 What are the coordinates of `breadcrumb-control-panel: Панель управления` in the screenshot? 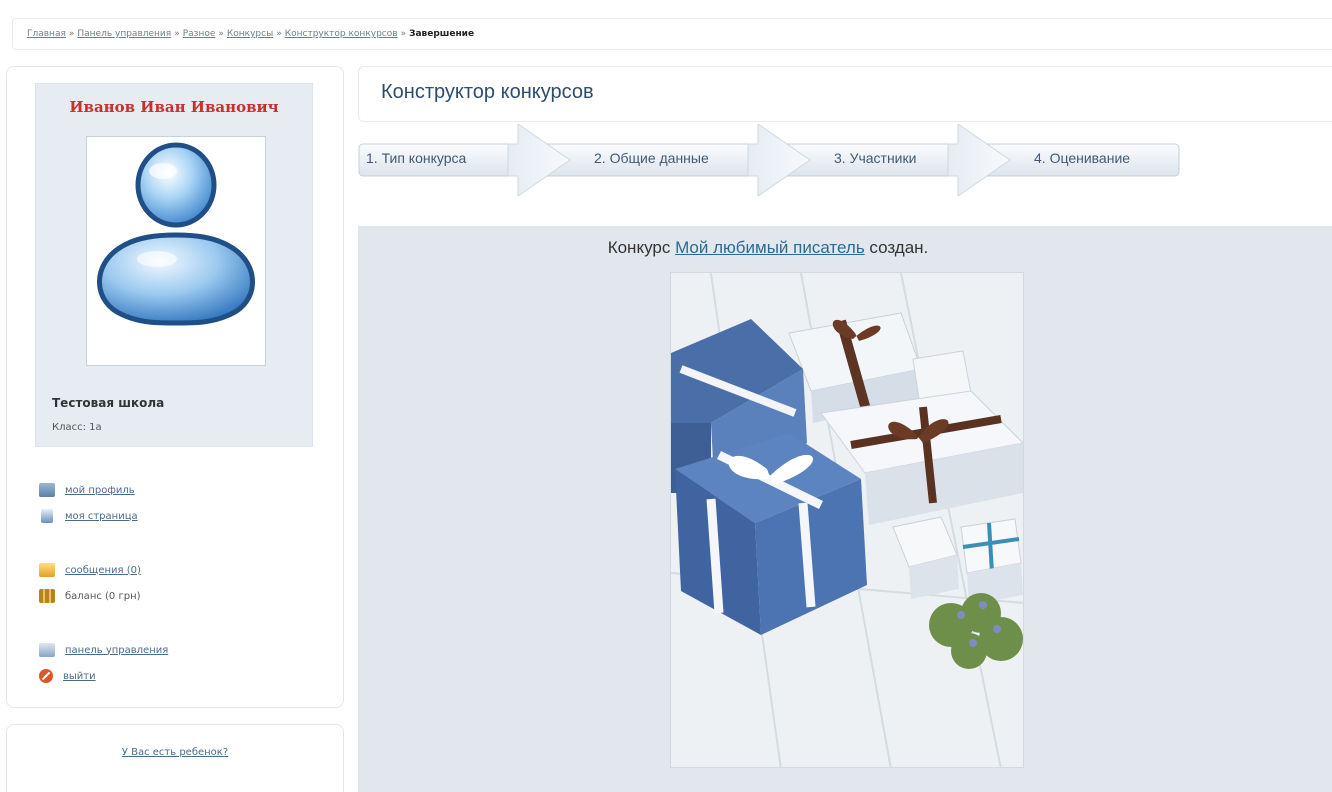 It's located at (124, 34).